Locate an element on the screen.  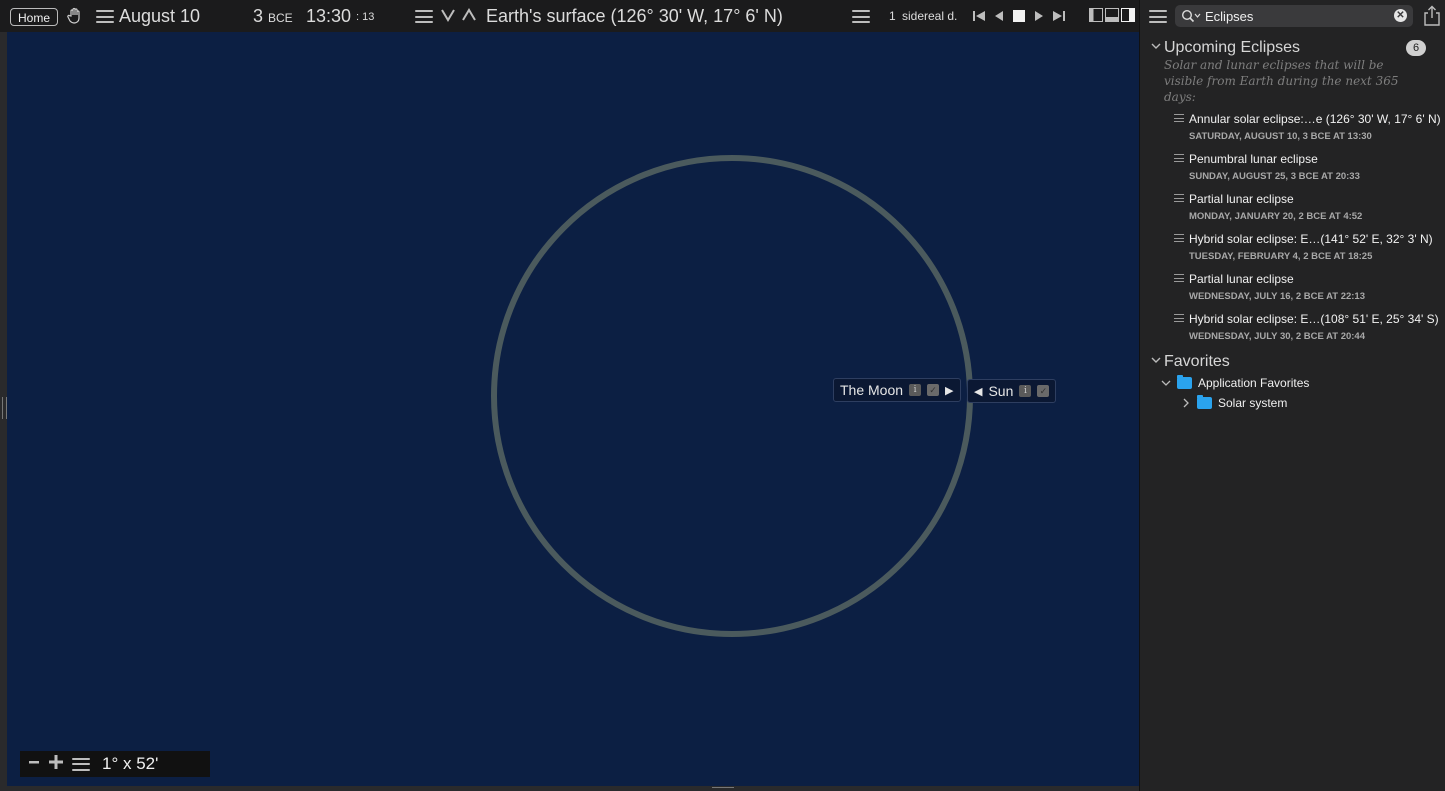
layout-right-panel-icon is located at coordinates (1128, 17).